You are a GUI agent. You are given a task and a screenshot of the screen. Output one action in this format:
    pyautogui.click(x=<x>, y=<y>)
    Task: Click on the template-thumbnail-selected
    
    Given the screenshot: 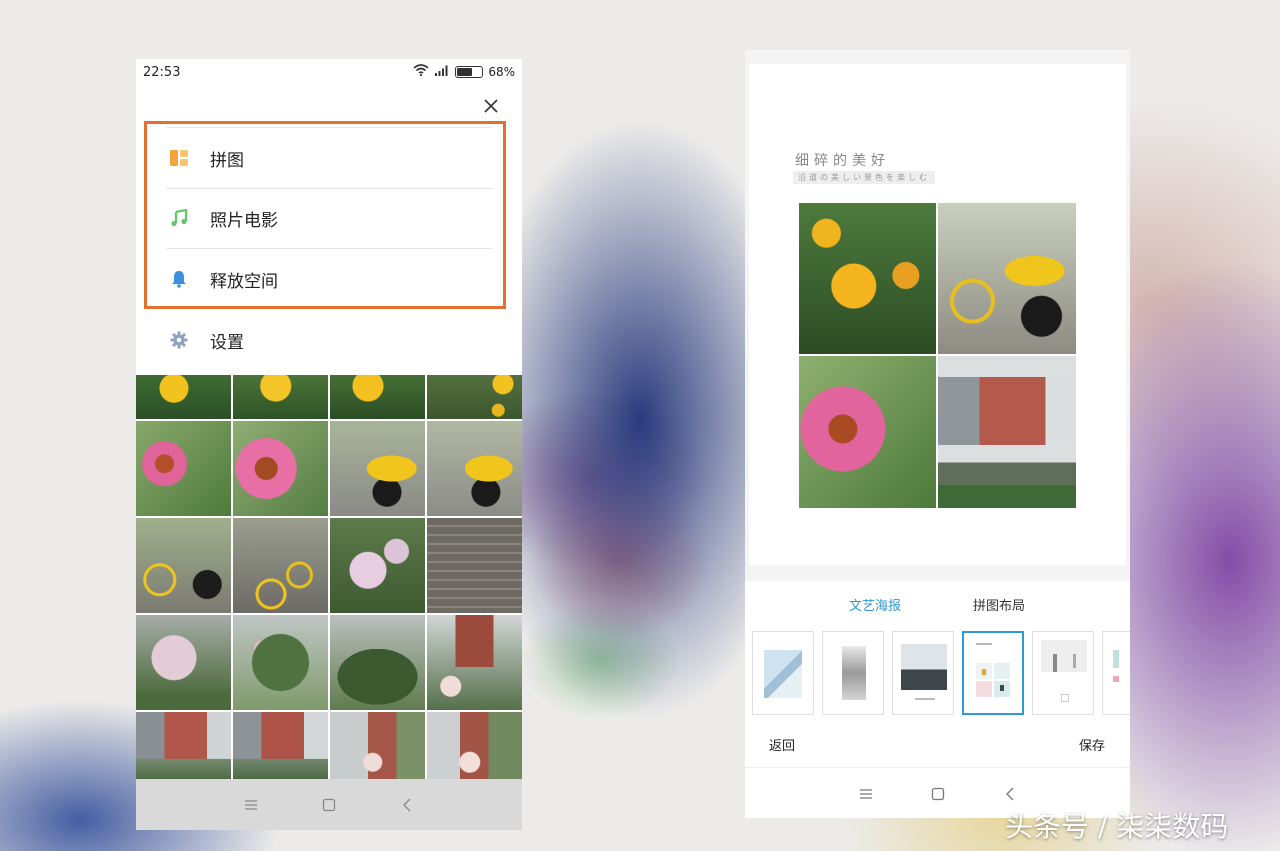 What is the action you would take?
    pyautogui.click(x=993, y=673)
    